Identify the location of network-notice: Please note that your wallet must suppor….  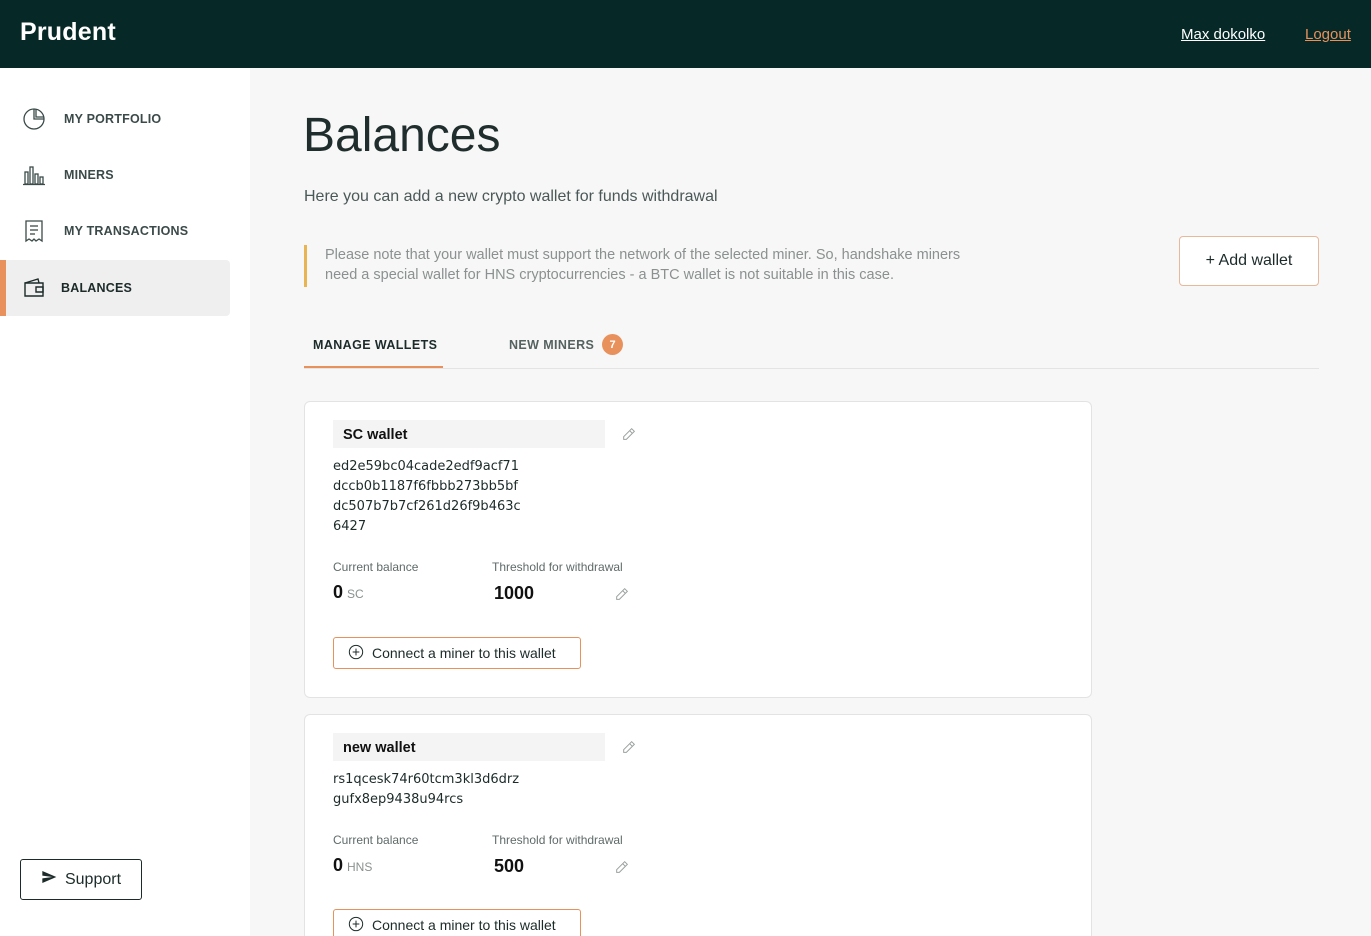
(639, 266).